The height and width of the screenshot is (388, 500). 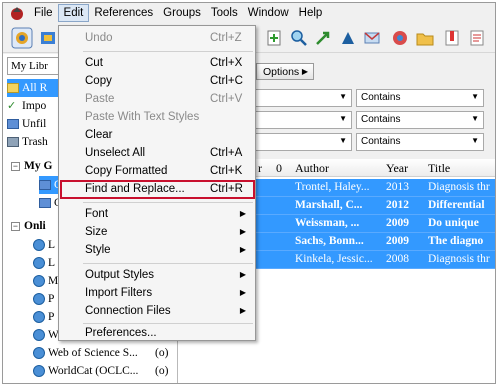 I want to click on column-header-attachment: 0, so click(x=279, y=168).